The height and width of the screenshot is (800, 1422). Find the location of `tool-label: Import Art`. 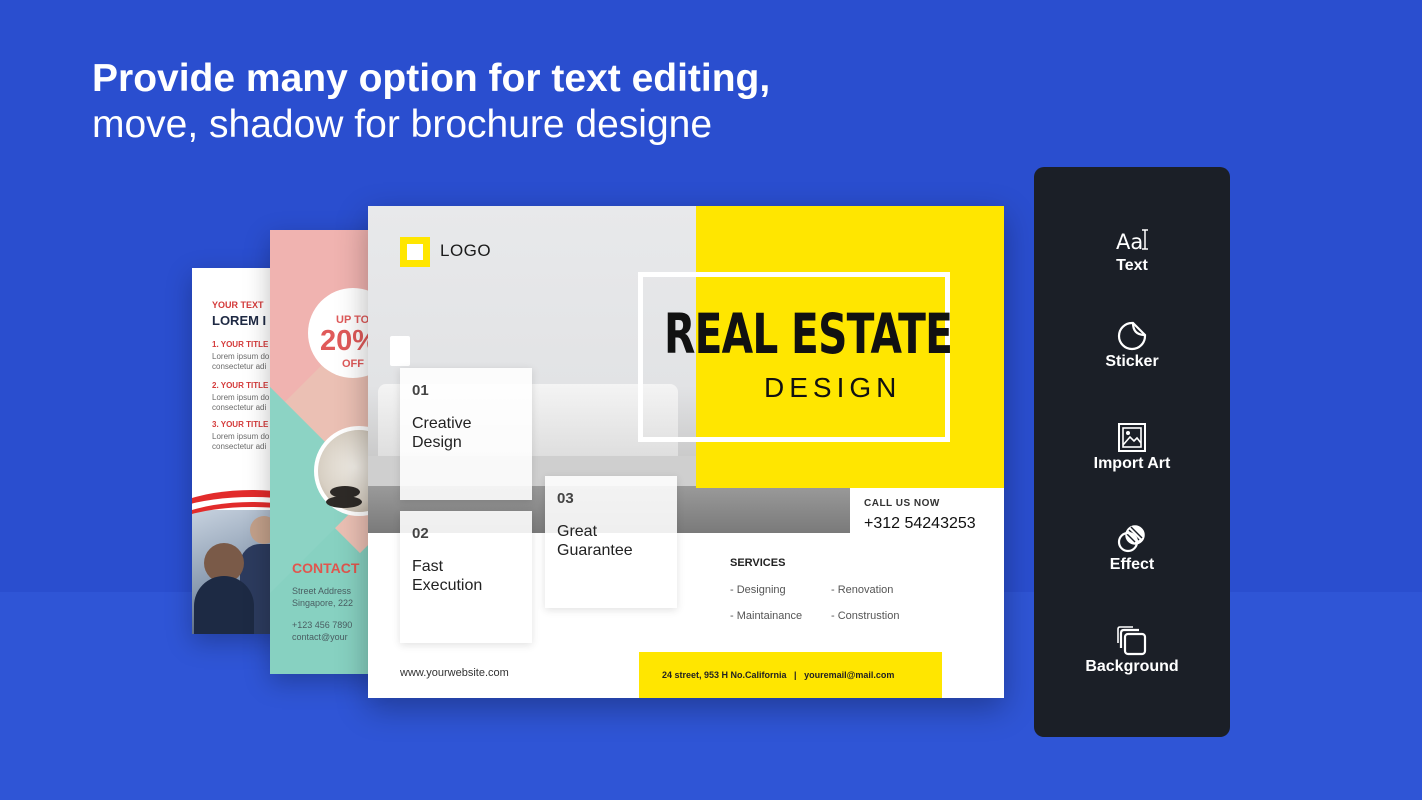

tool-label: Import Art is located at coordinates (1132, 463).